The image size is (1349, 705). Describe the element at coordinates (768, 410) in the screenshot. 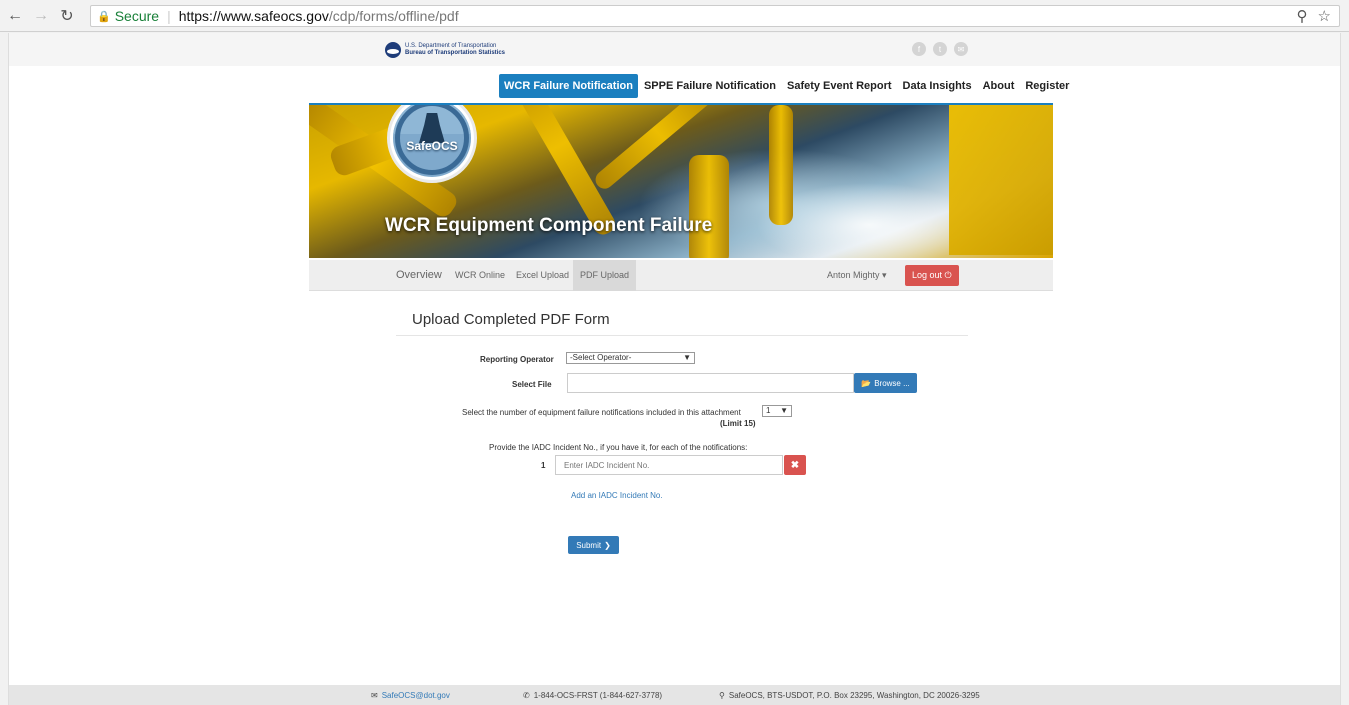

I see `count-select-value: 1` at that location.